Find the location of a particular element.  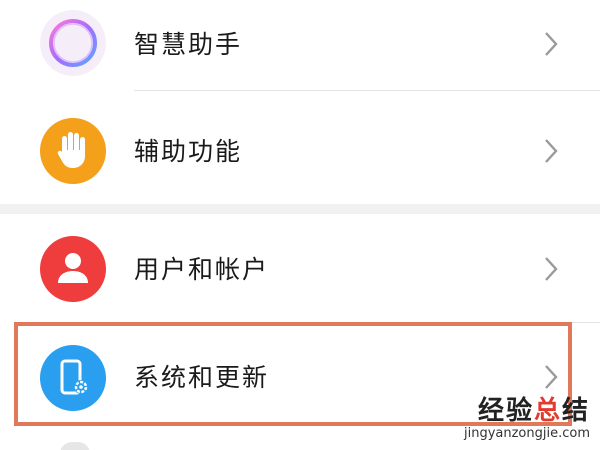

assistant-ring-icon is located at coordinates (73, 43).